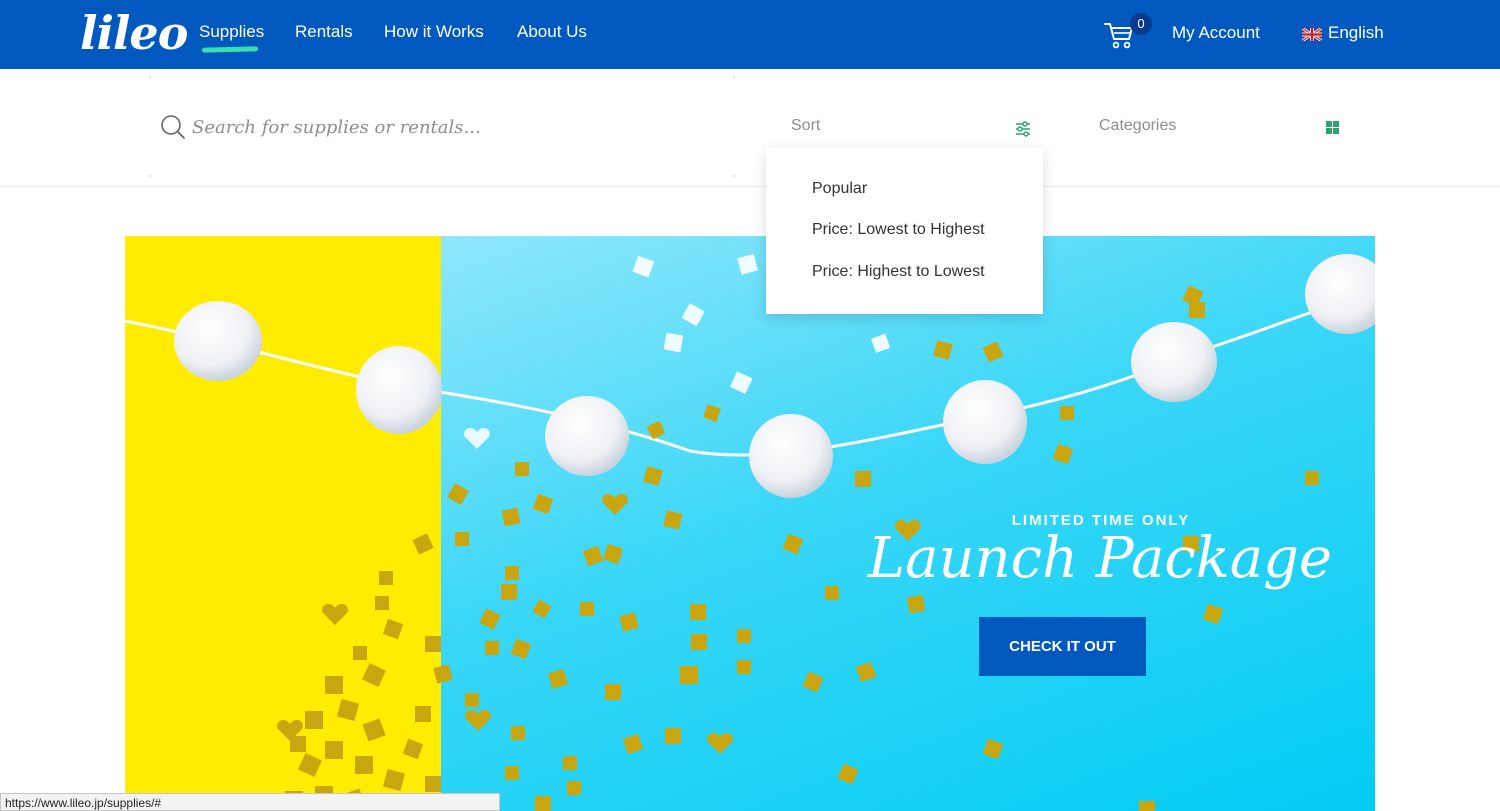 The image size is (1500, 811). I want to click on search-input, so click(452, 127).